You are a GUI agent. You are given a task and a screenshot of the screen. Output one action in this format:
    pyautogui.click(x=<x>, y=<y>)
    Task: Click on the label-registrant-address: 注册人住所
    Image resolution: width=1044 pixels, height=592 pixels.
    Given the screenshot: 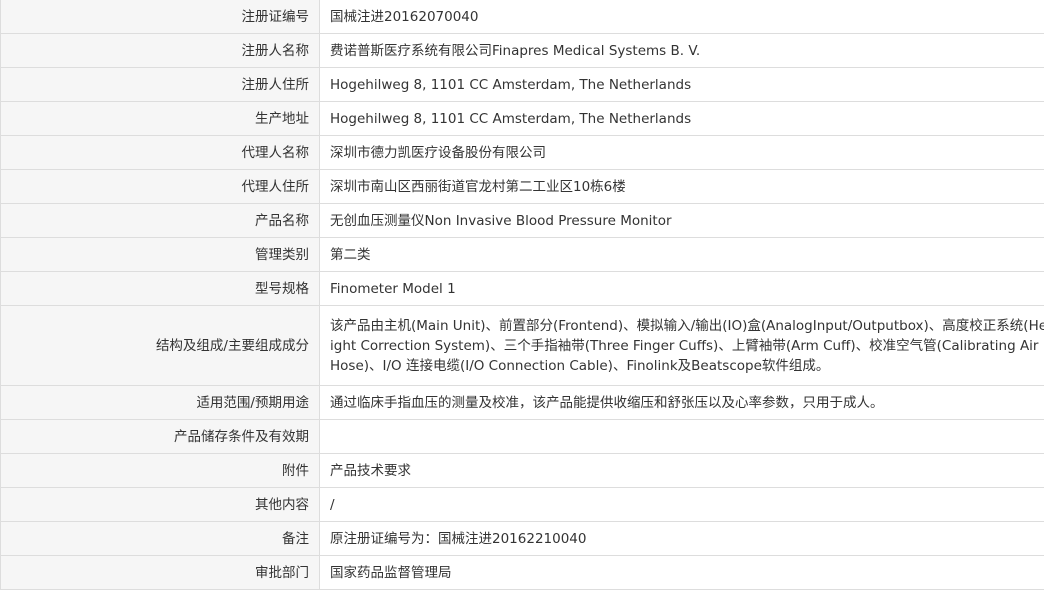 What is the action you would take?
    pyautogui.click(x=160, y=84)
    